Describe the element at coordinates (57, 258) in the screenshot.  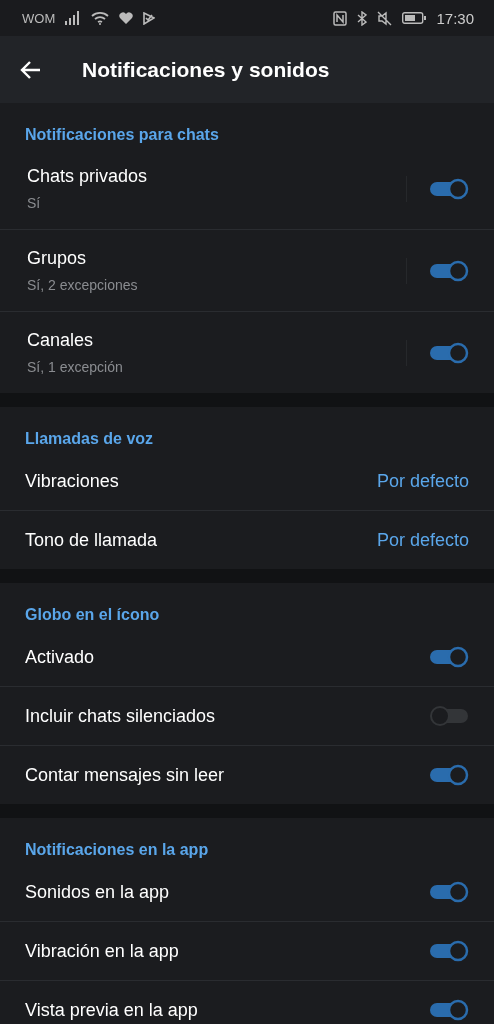
I see `setting-label: Grupos` at that location.